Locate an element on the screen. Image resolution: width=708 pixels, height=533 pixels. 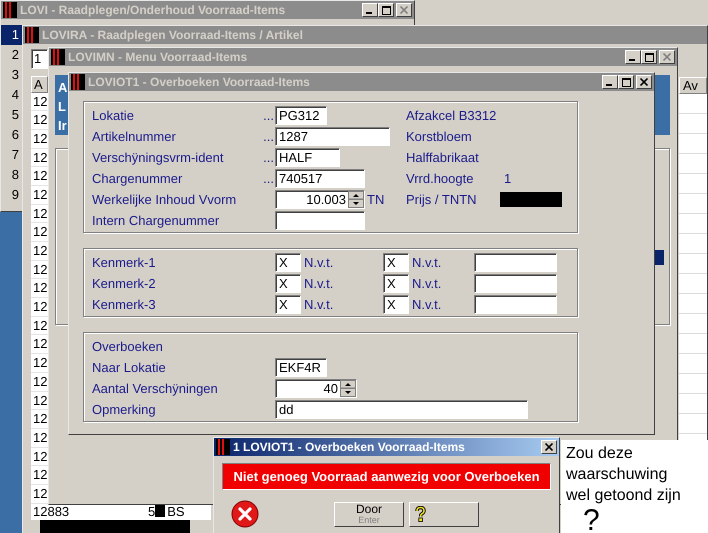
error-icon is located at coordinates (245, 514).